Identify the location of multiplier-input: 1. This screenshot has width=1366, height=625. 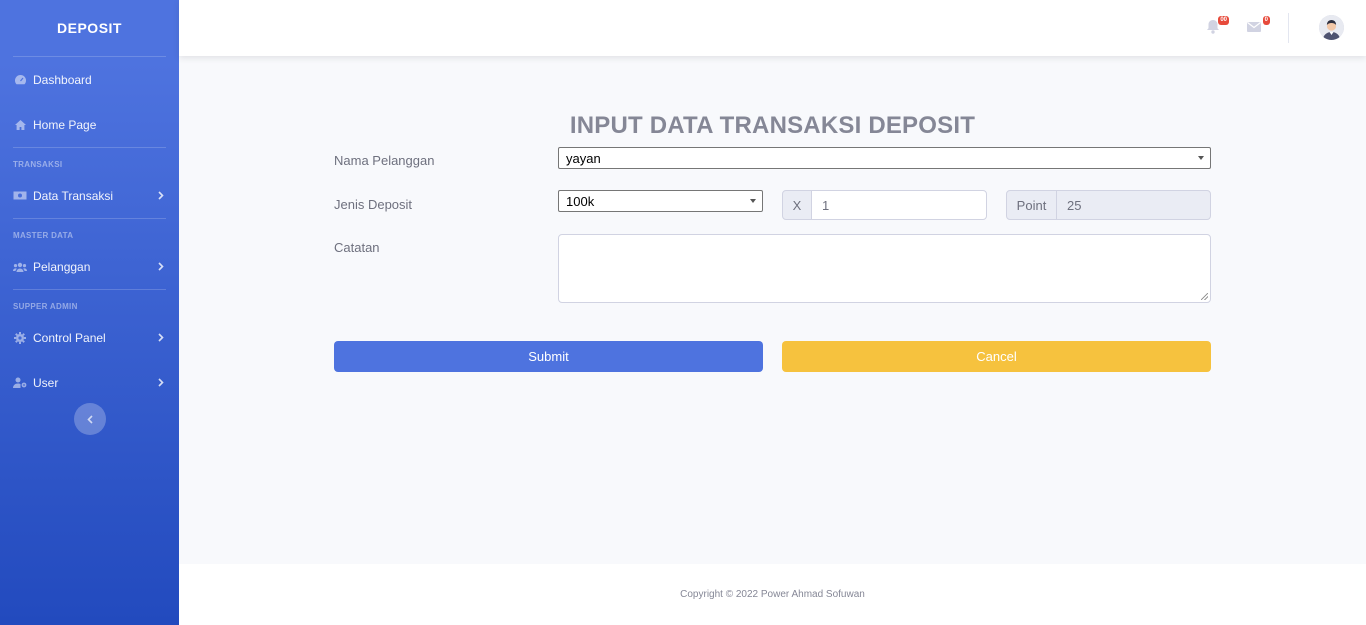
(899, 205).